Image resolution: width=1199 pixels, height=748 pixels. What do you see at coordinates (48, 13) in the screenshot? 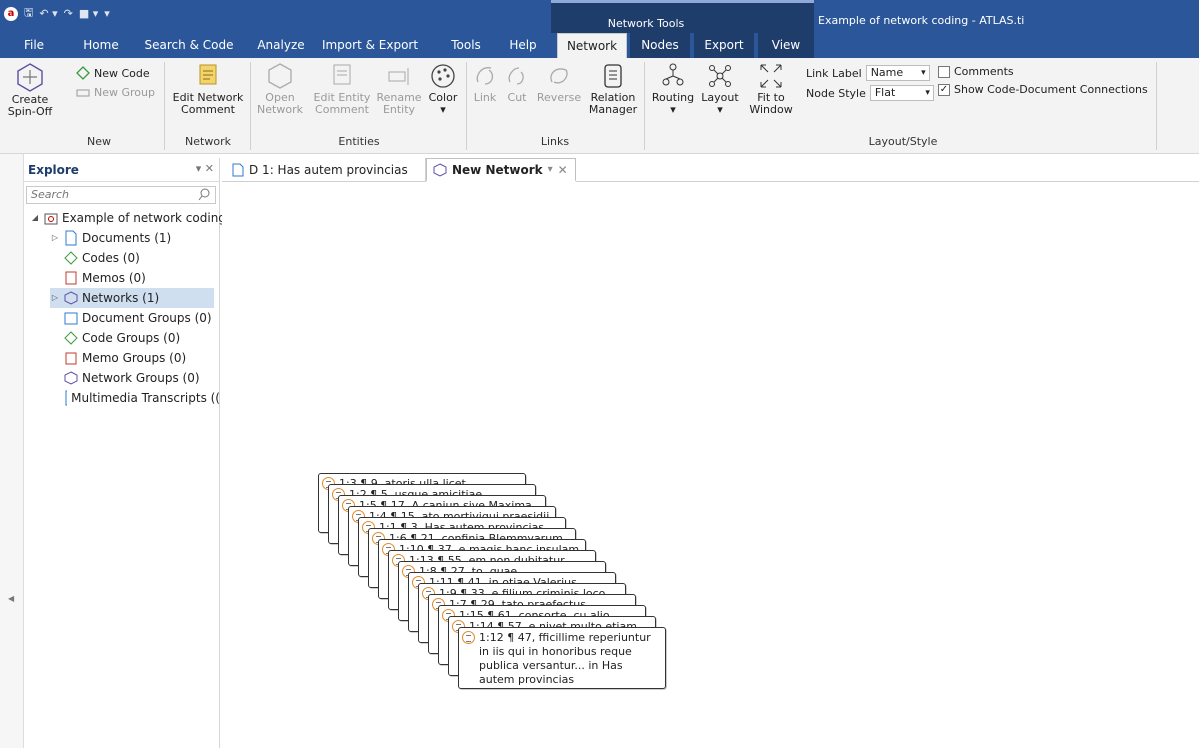
I see `undo-icon: ↶ ▾` at bounding box center [48, 13].